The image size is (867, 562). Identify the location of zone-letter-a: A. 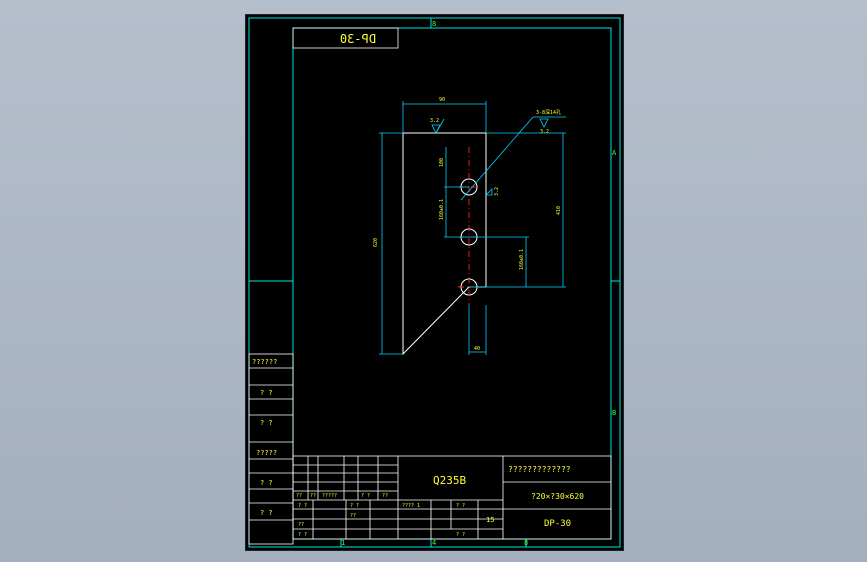
(614, 153).